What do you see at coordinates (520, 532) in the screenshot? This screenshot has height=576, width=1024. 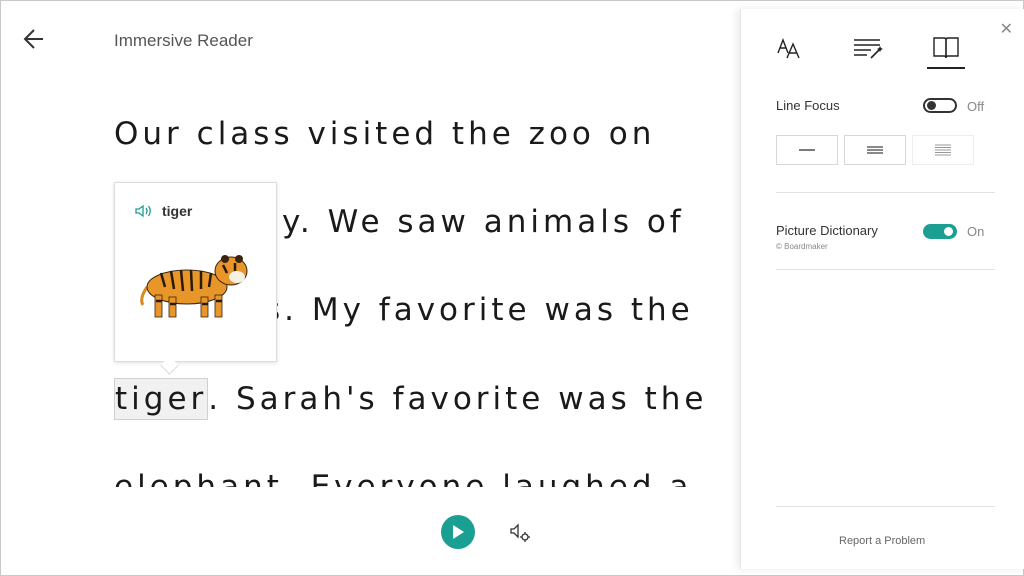 I see `voice-settings-icon` at bounding box center [520, 532].